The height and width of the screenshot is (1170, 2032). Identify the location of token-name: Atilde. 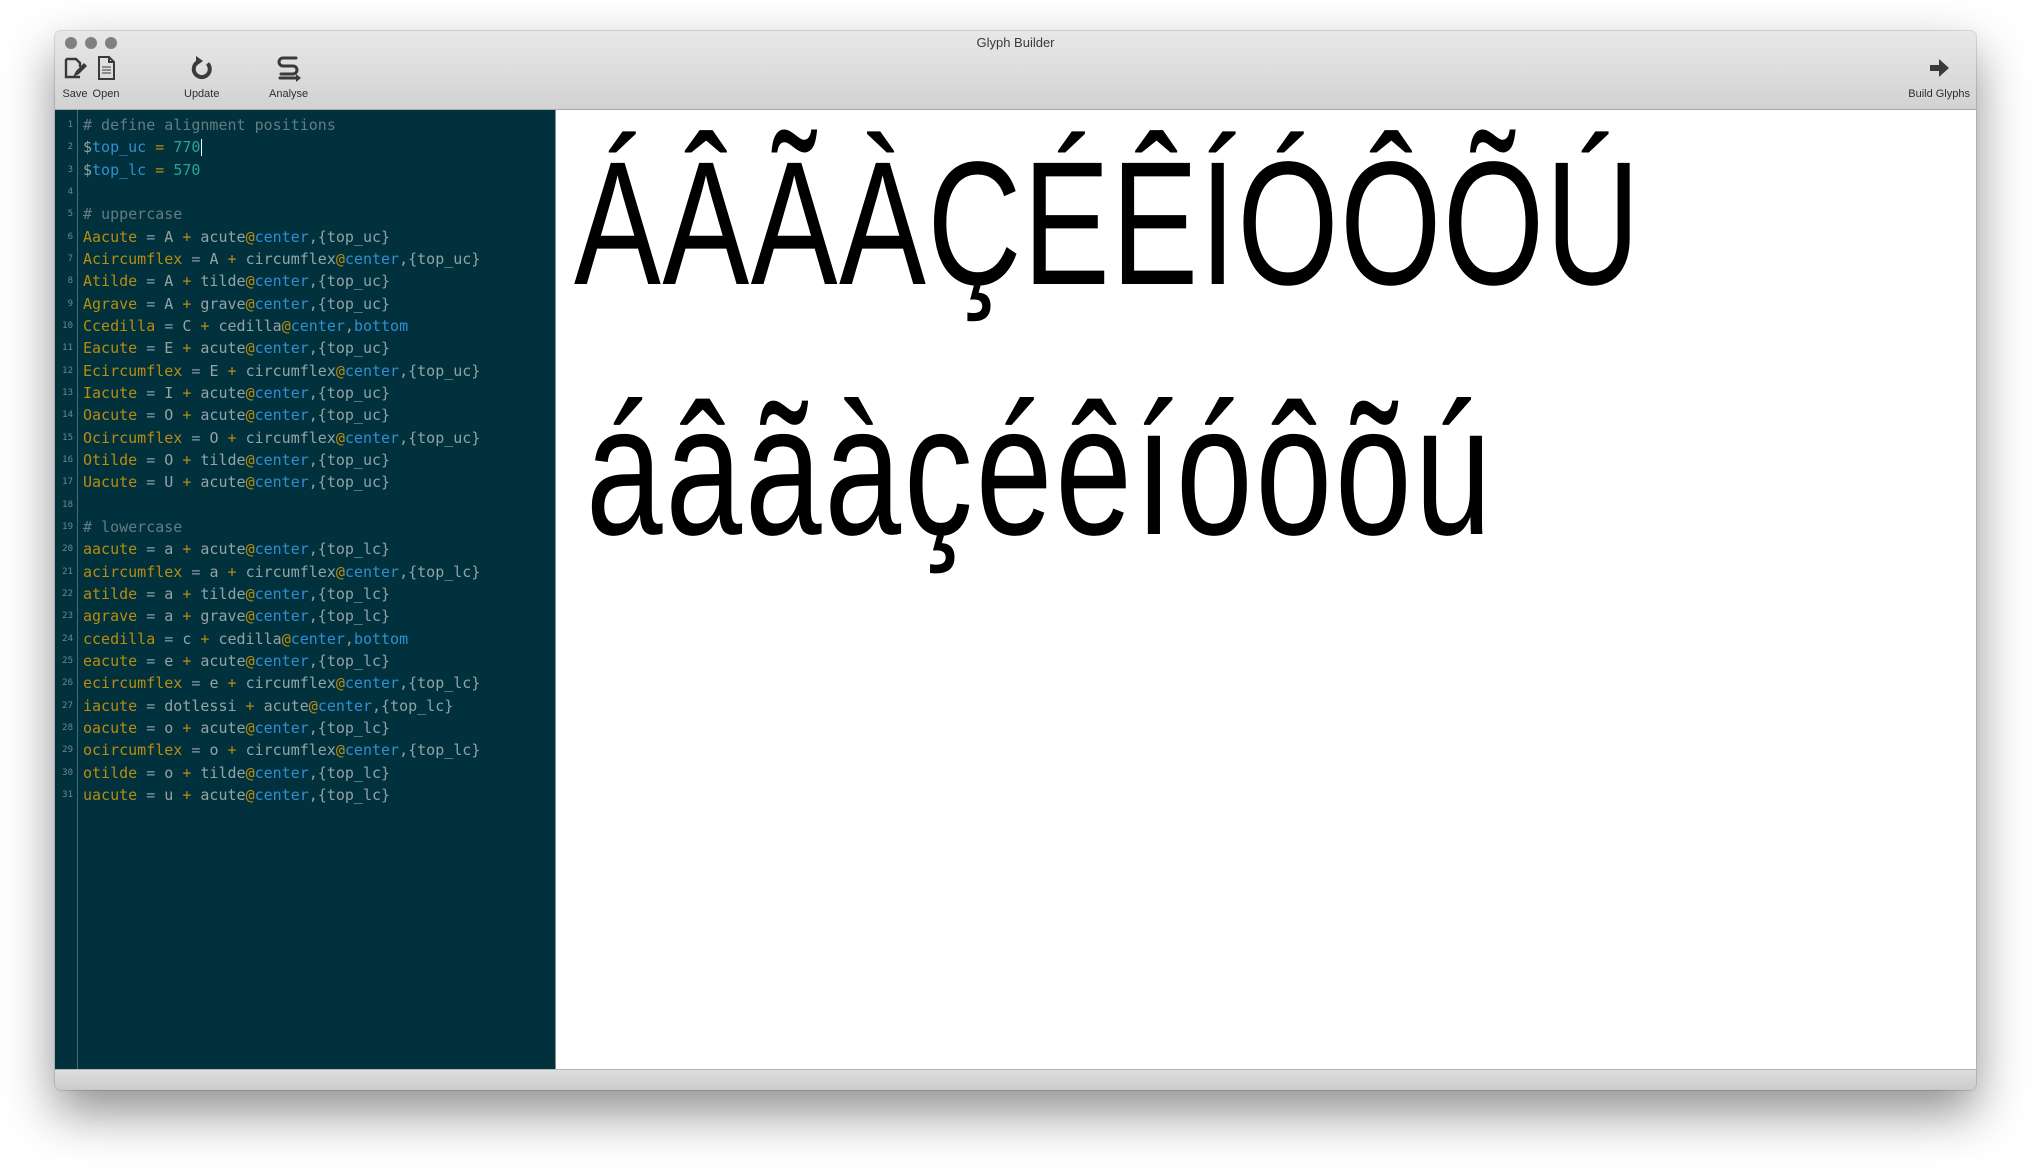
(110, 281).